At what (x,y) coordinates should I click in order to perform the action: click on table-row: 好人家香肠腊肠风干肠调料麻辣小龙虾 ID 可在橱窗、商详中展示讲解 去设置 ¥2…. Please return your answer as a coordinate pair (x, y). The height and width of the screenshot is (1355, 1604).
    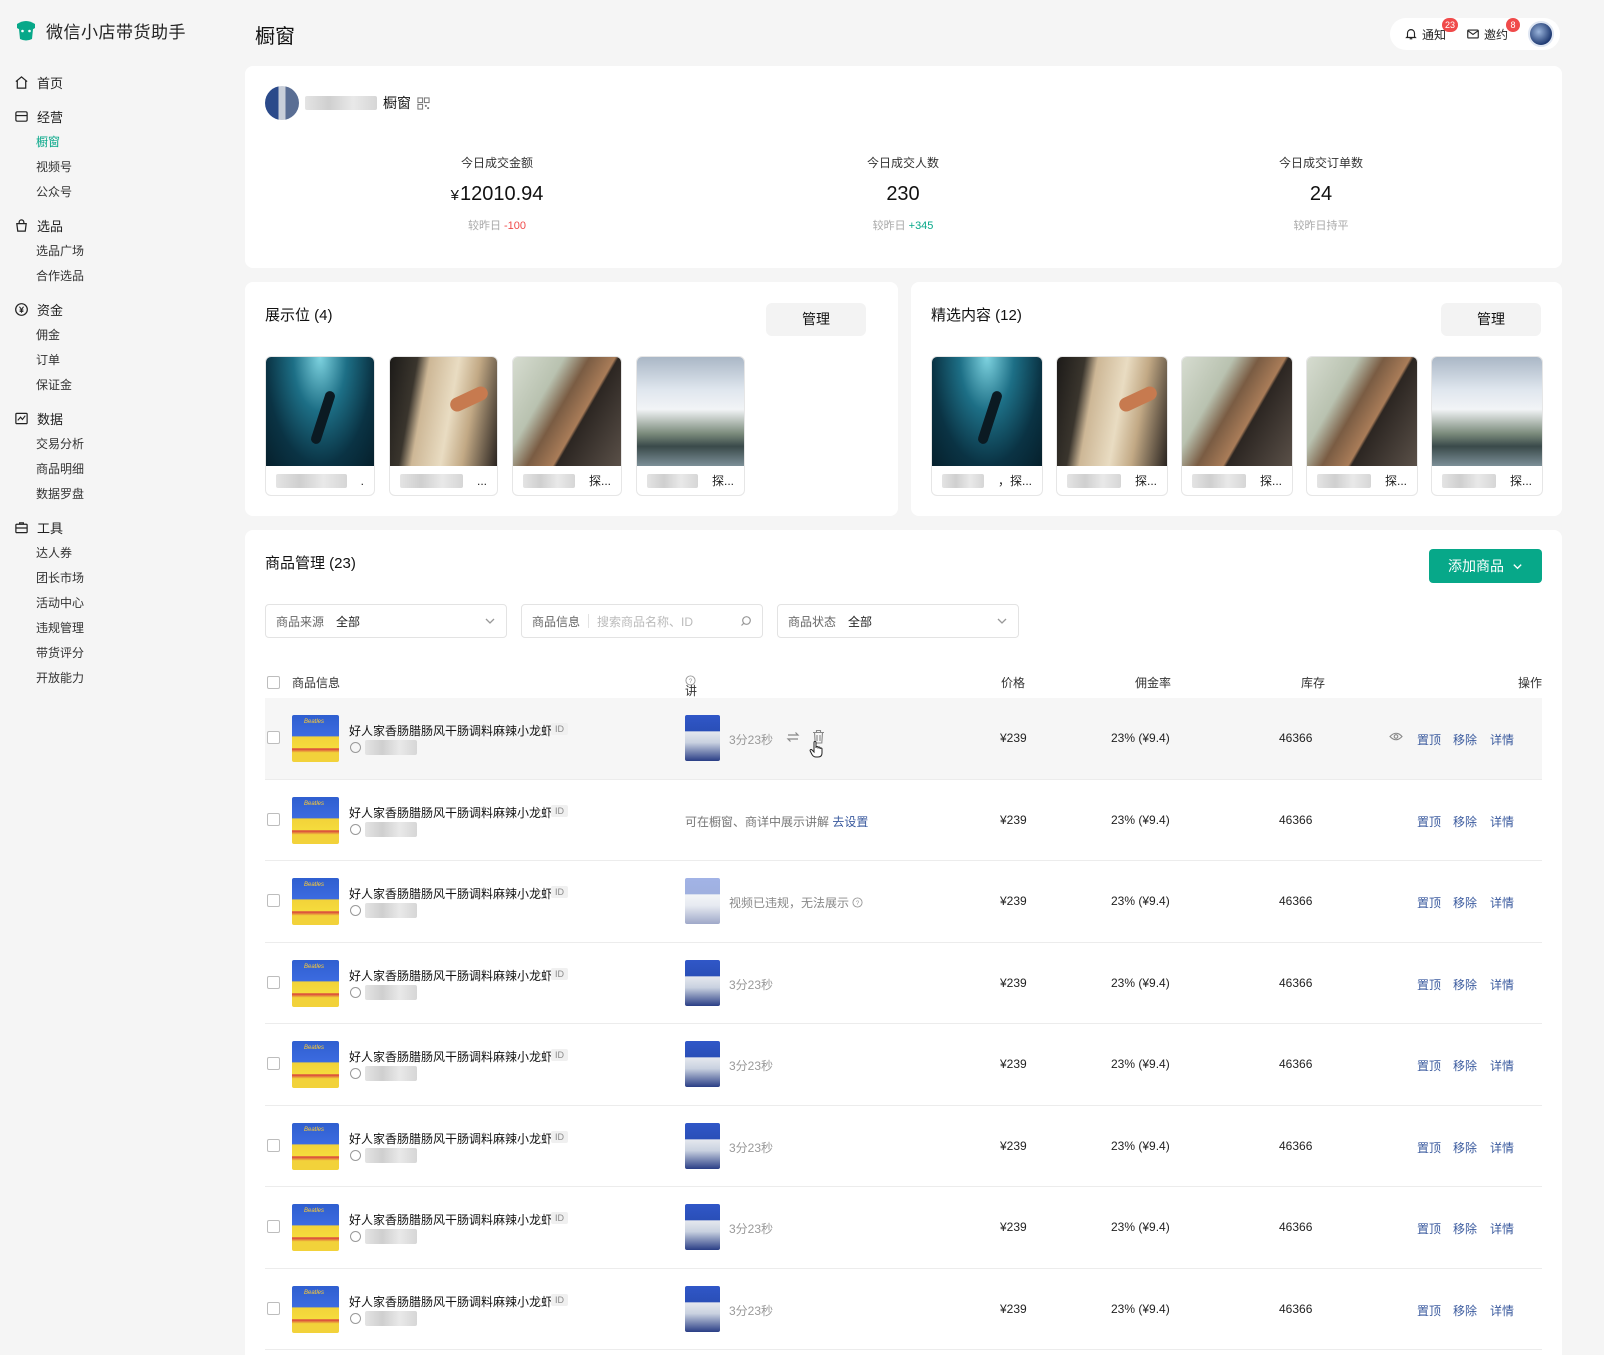
    Looking at the image, I should click on (903, 820).